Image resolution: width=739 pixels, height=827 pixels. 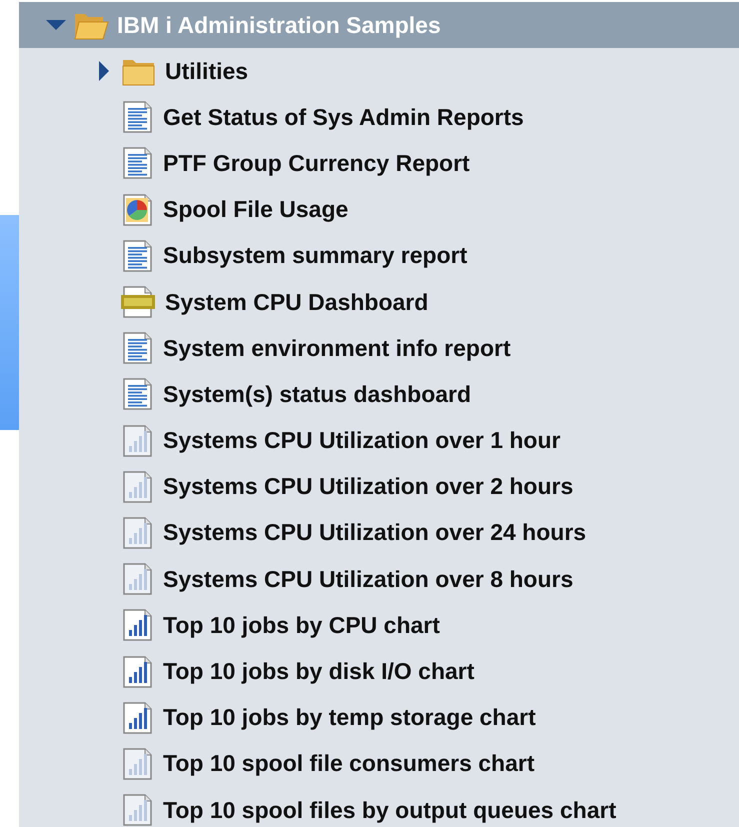 I want to click on expand-arrow-icon, so click(x=104, y=71).